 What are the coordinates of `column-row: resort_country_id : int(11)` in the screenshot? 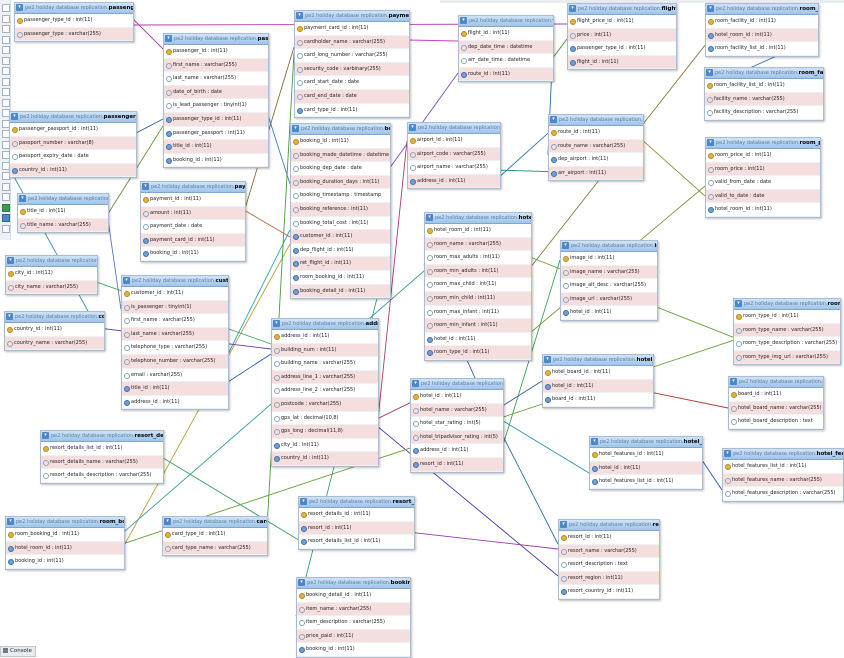 It's located at (609, 592).